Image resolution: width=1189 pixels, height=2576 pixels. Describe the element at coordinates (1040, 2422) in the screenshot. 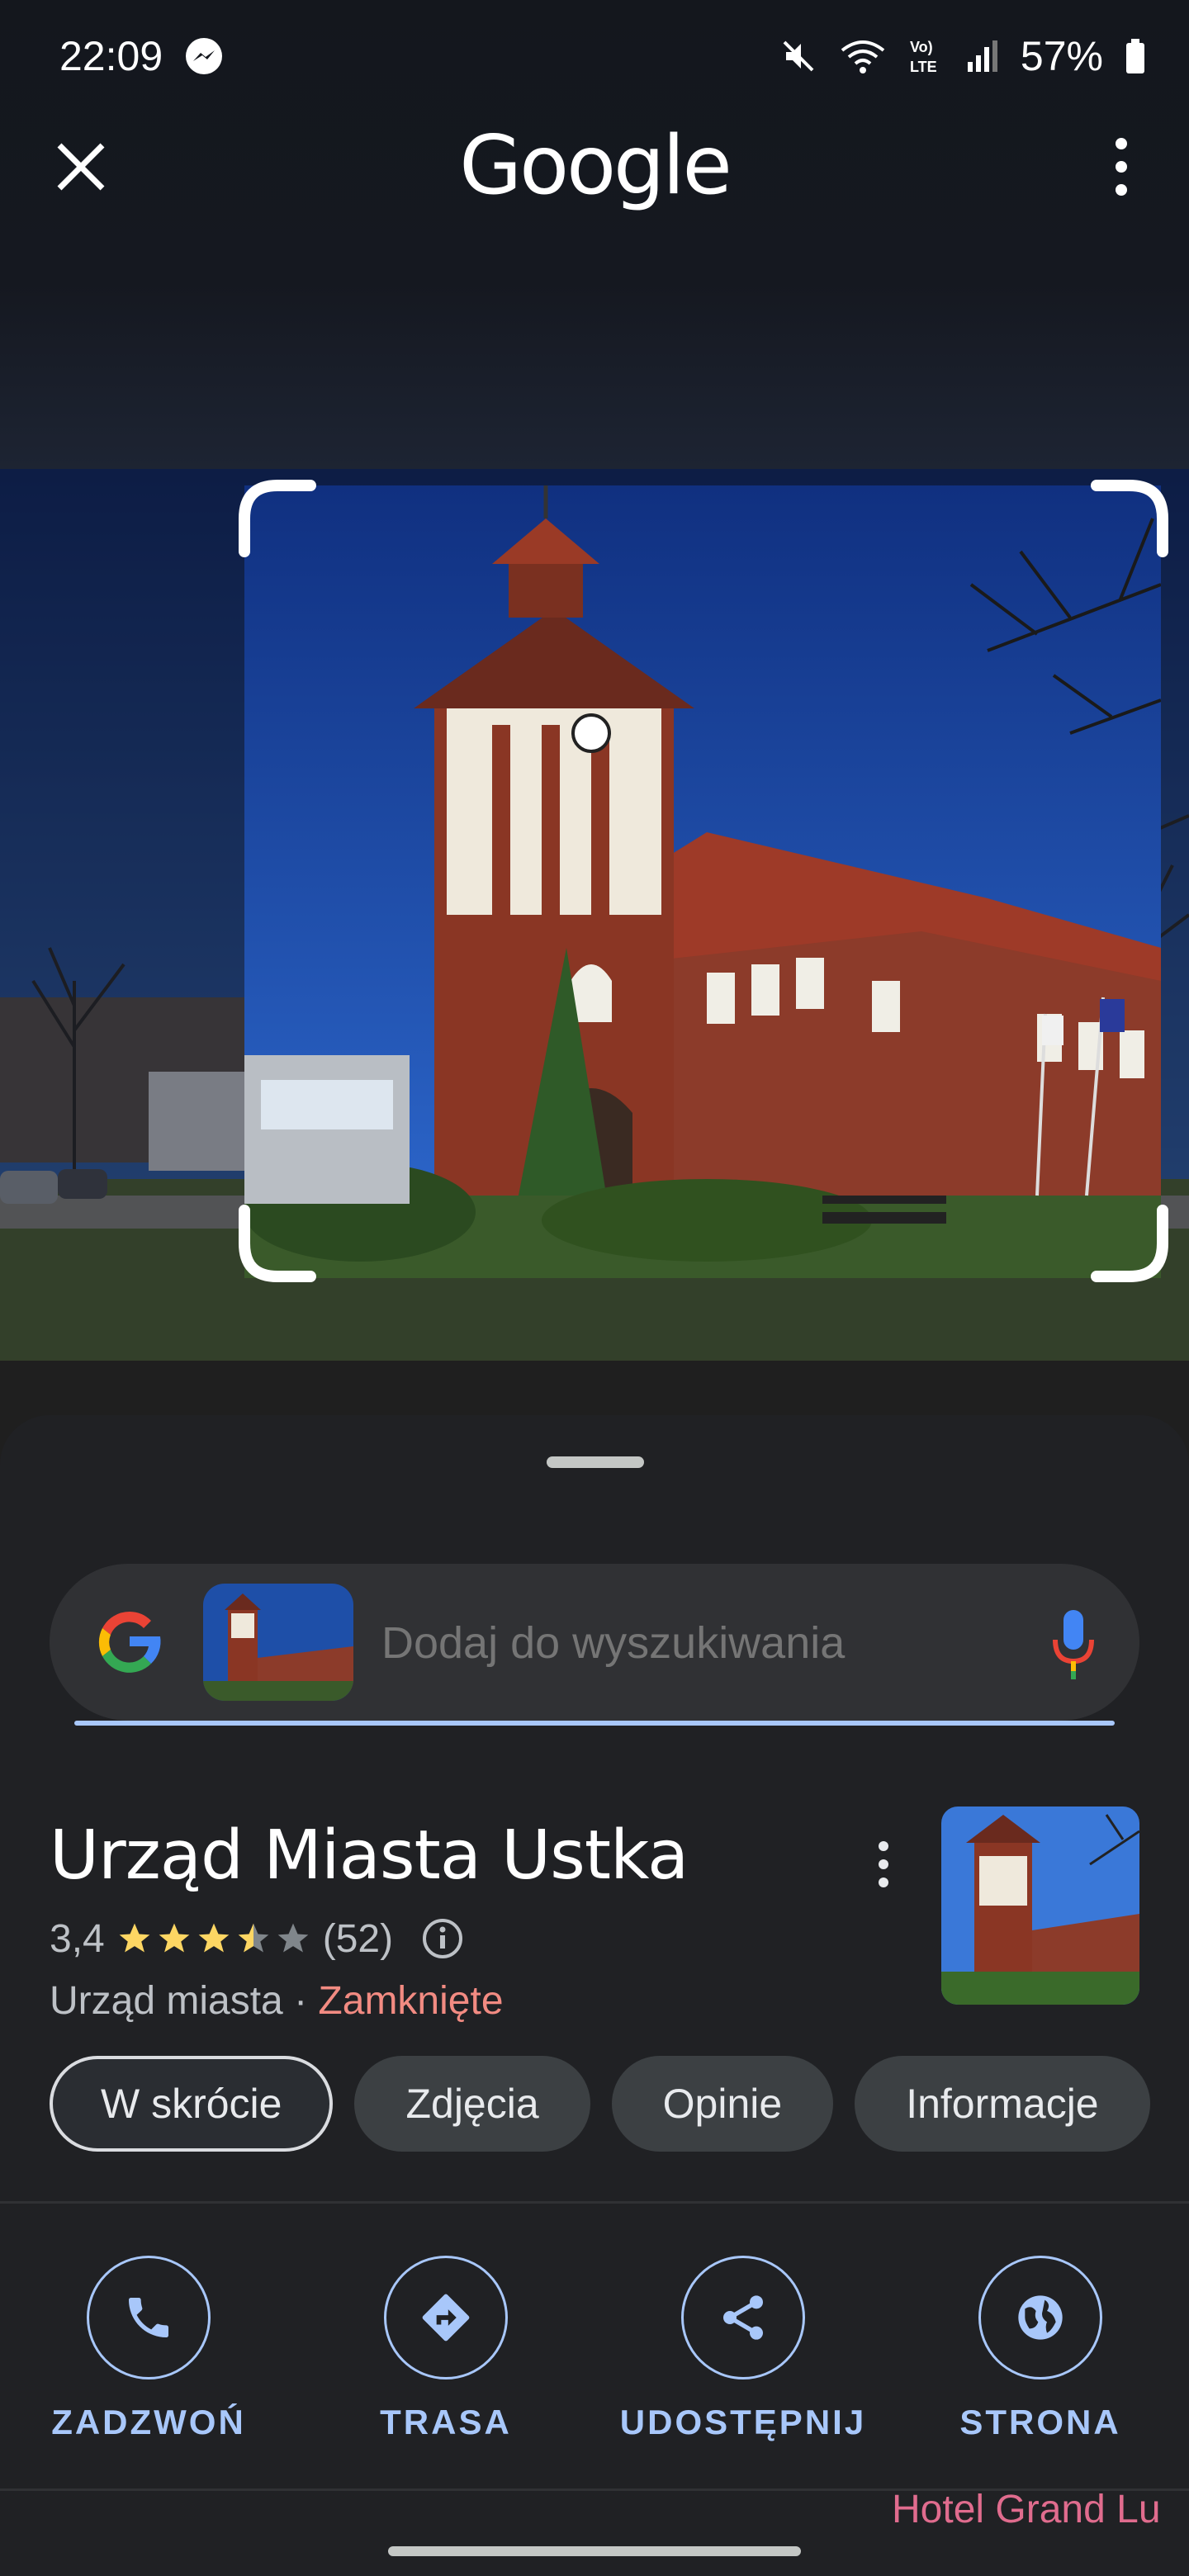

I see `website-label: STRONA` at that location.